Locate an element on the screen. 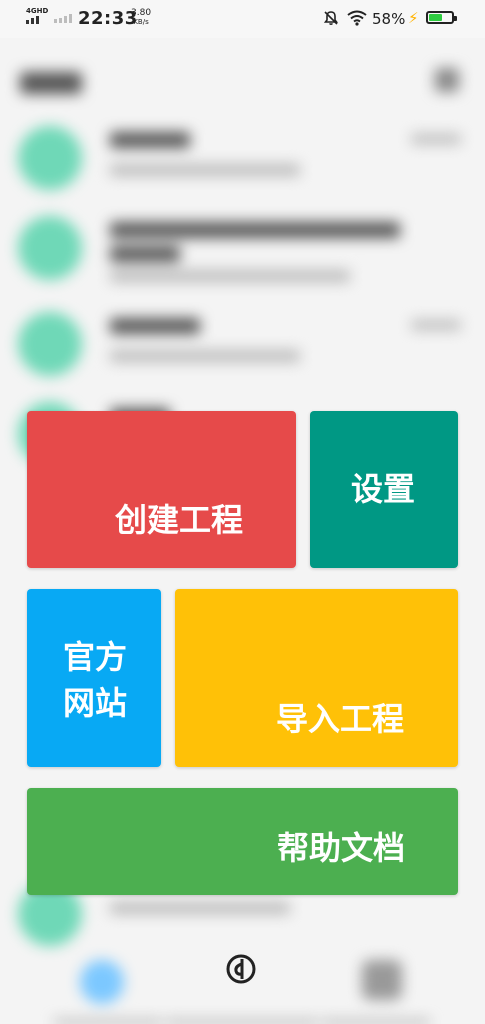  help-docs-label: 帮助文档 is located at coordinates (341, 848).